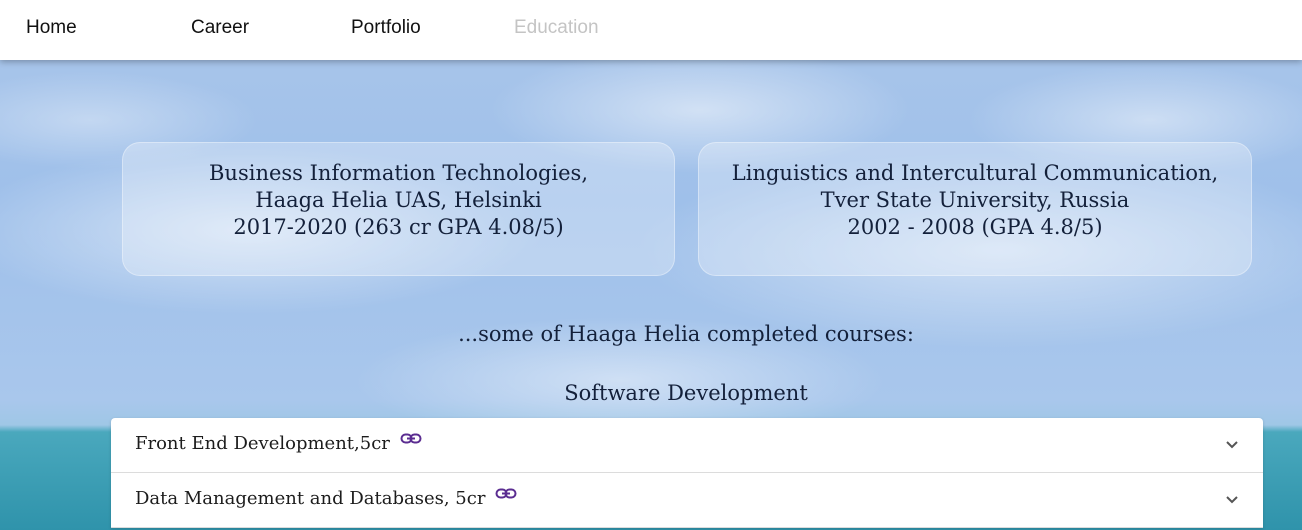  Describe the element at coordinates (651, 30) in the screenshot. I see `top-navbar: Home Career Portfolio Education` at that location.